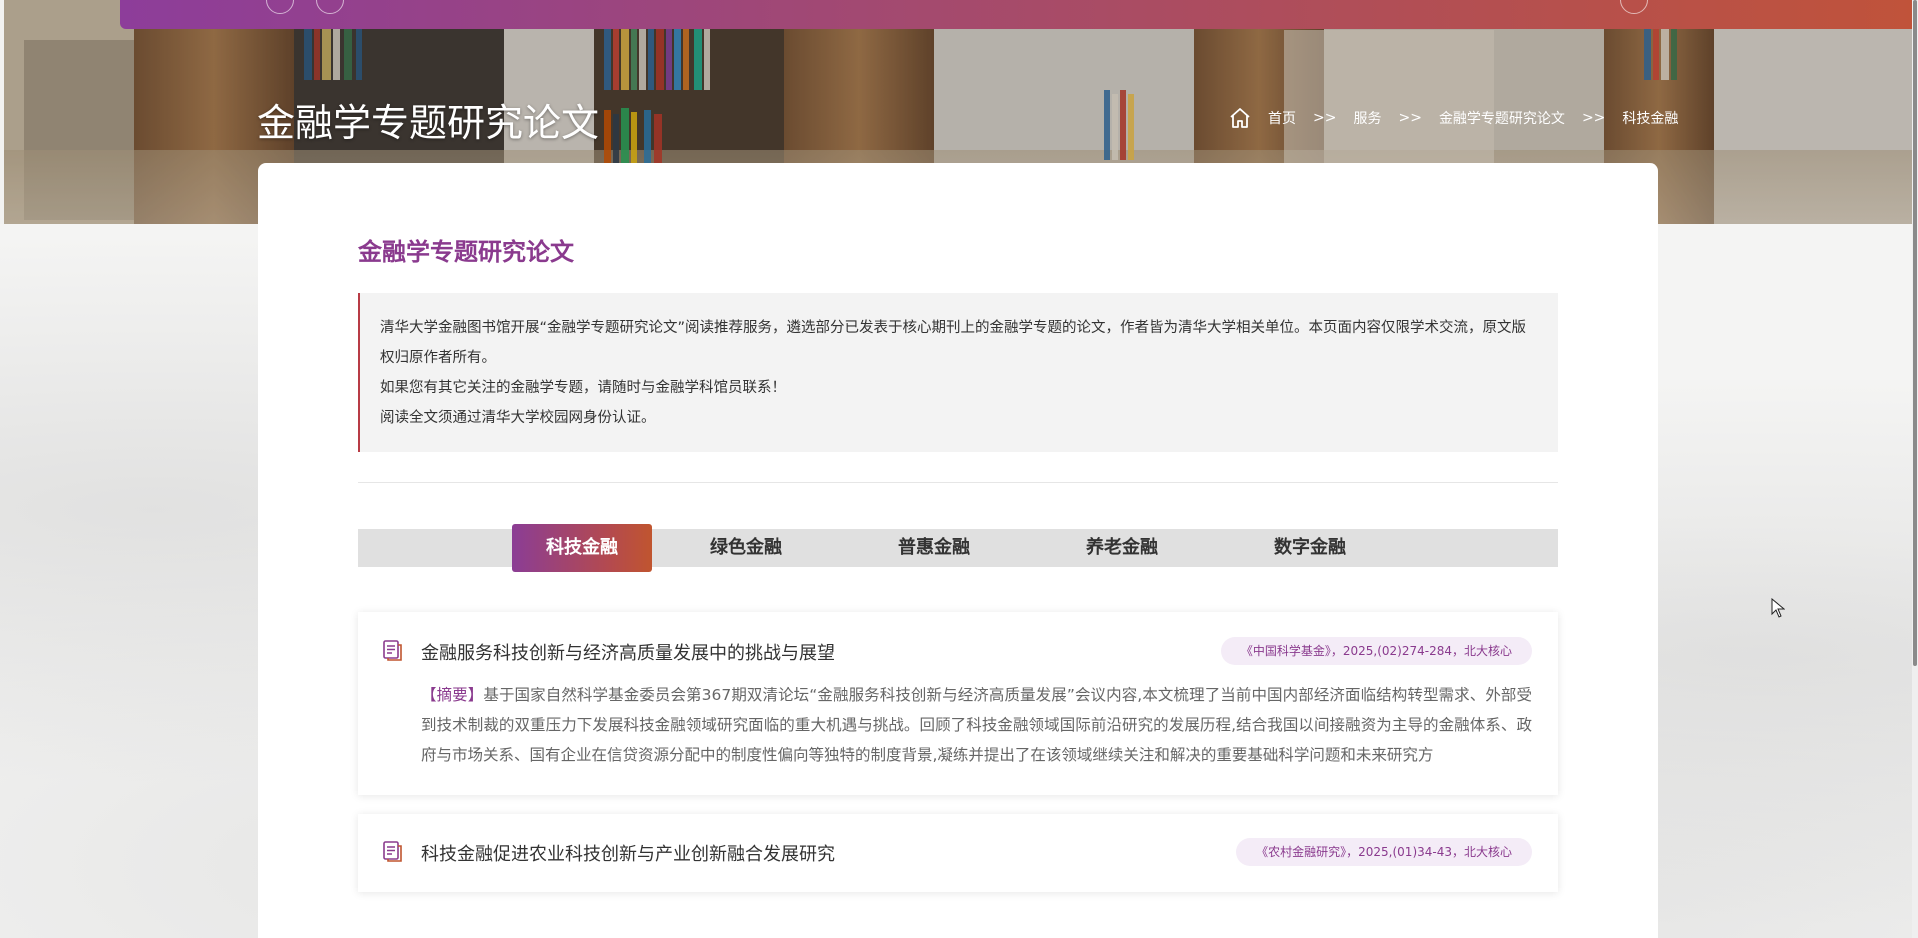 This screenshot has height=938, width=1918. I want to click on breadcrumb-item-papers: 金融学专题研究论文, so click(1502, 118).